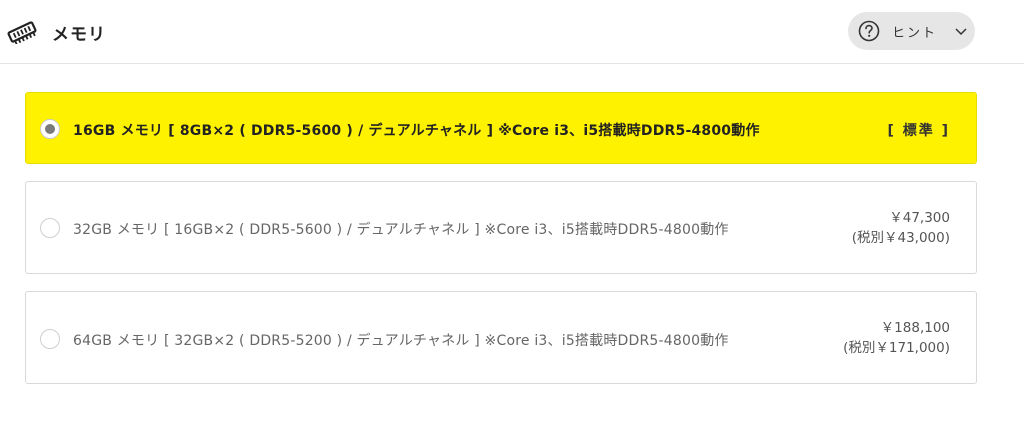  I want to click on hint-button: ヒント, so click(911, 31).